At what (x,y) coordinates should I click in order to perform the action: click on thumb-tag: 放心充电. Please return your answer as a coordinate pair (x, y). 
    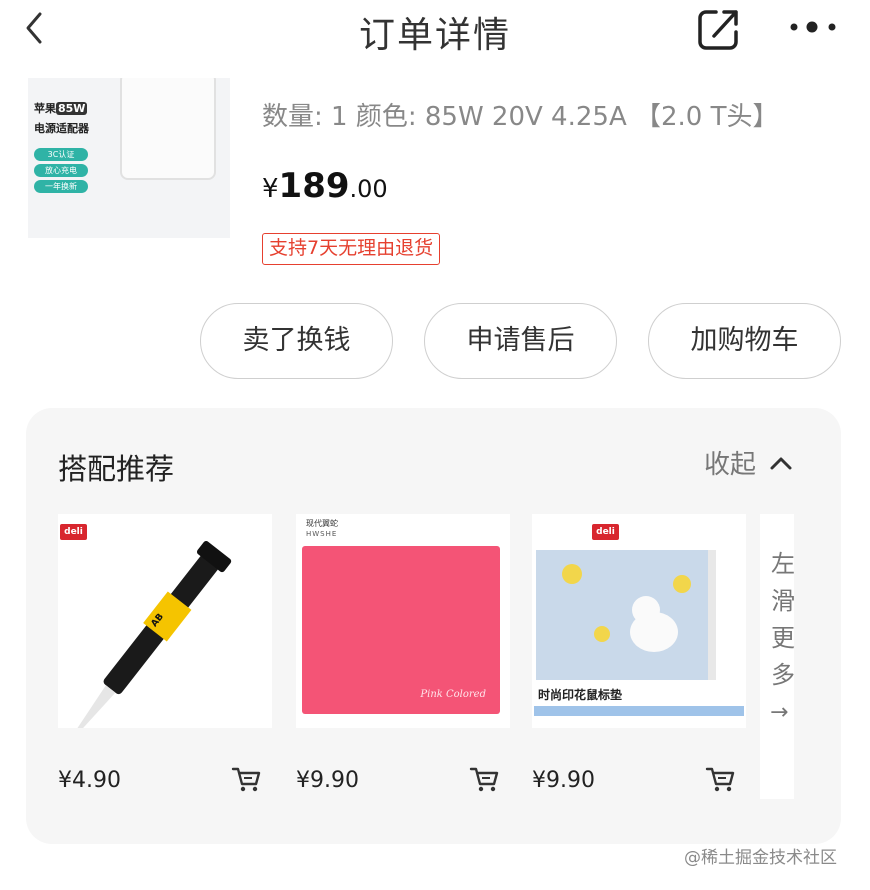
    Looking at the image, I should click on (61, 170).